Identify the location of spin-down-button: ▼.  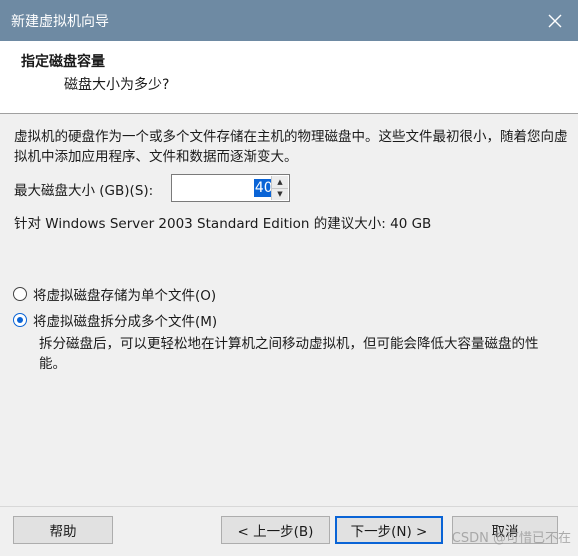
(280, 193).